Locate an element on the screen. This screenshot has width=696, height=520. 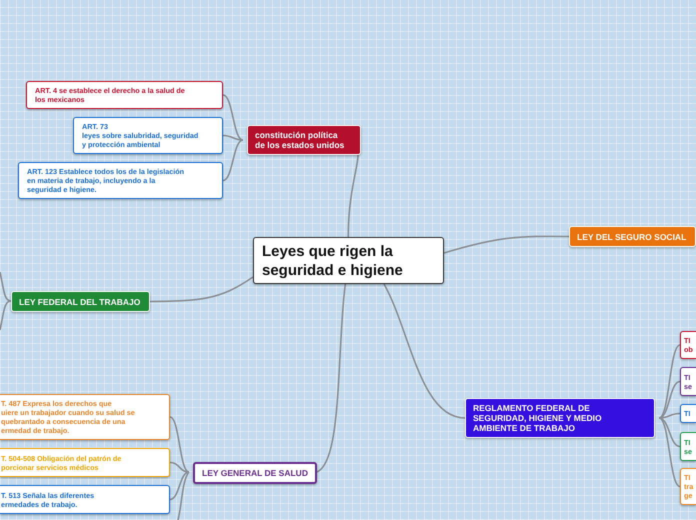
branch-topic: constitución política de los estados unidos is located at coordinates (304, 140).